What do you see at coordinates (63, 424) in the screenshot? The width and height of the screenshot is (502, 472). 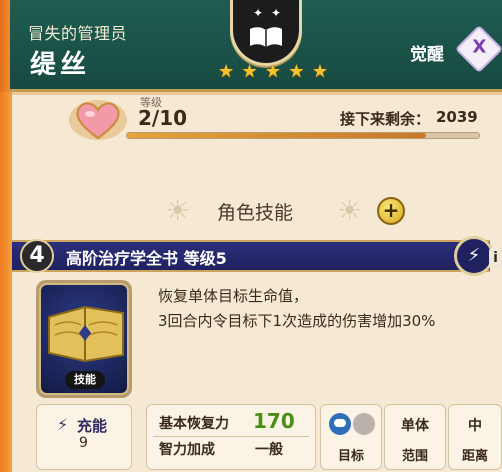 I see `charge-icon: ⚡` at bounding box center [63, 424].